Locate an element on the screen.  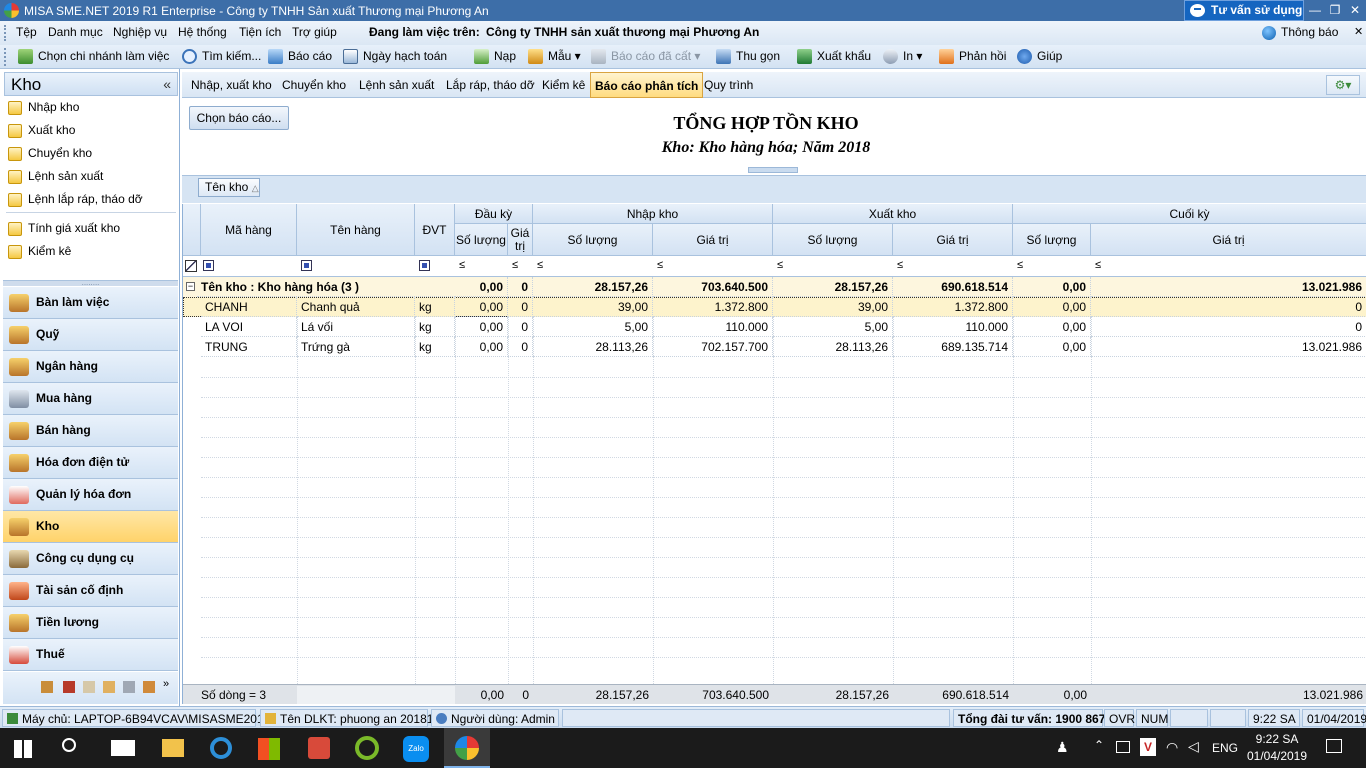
menu-item-tro-giup: Trợ giúp is located at coordinates (314, 32).